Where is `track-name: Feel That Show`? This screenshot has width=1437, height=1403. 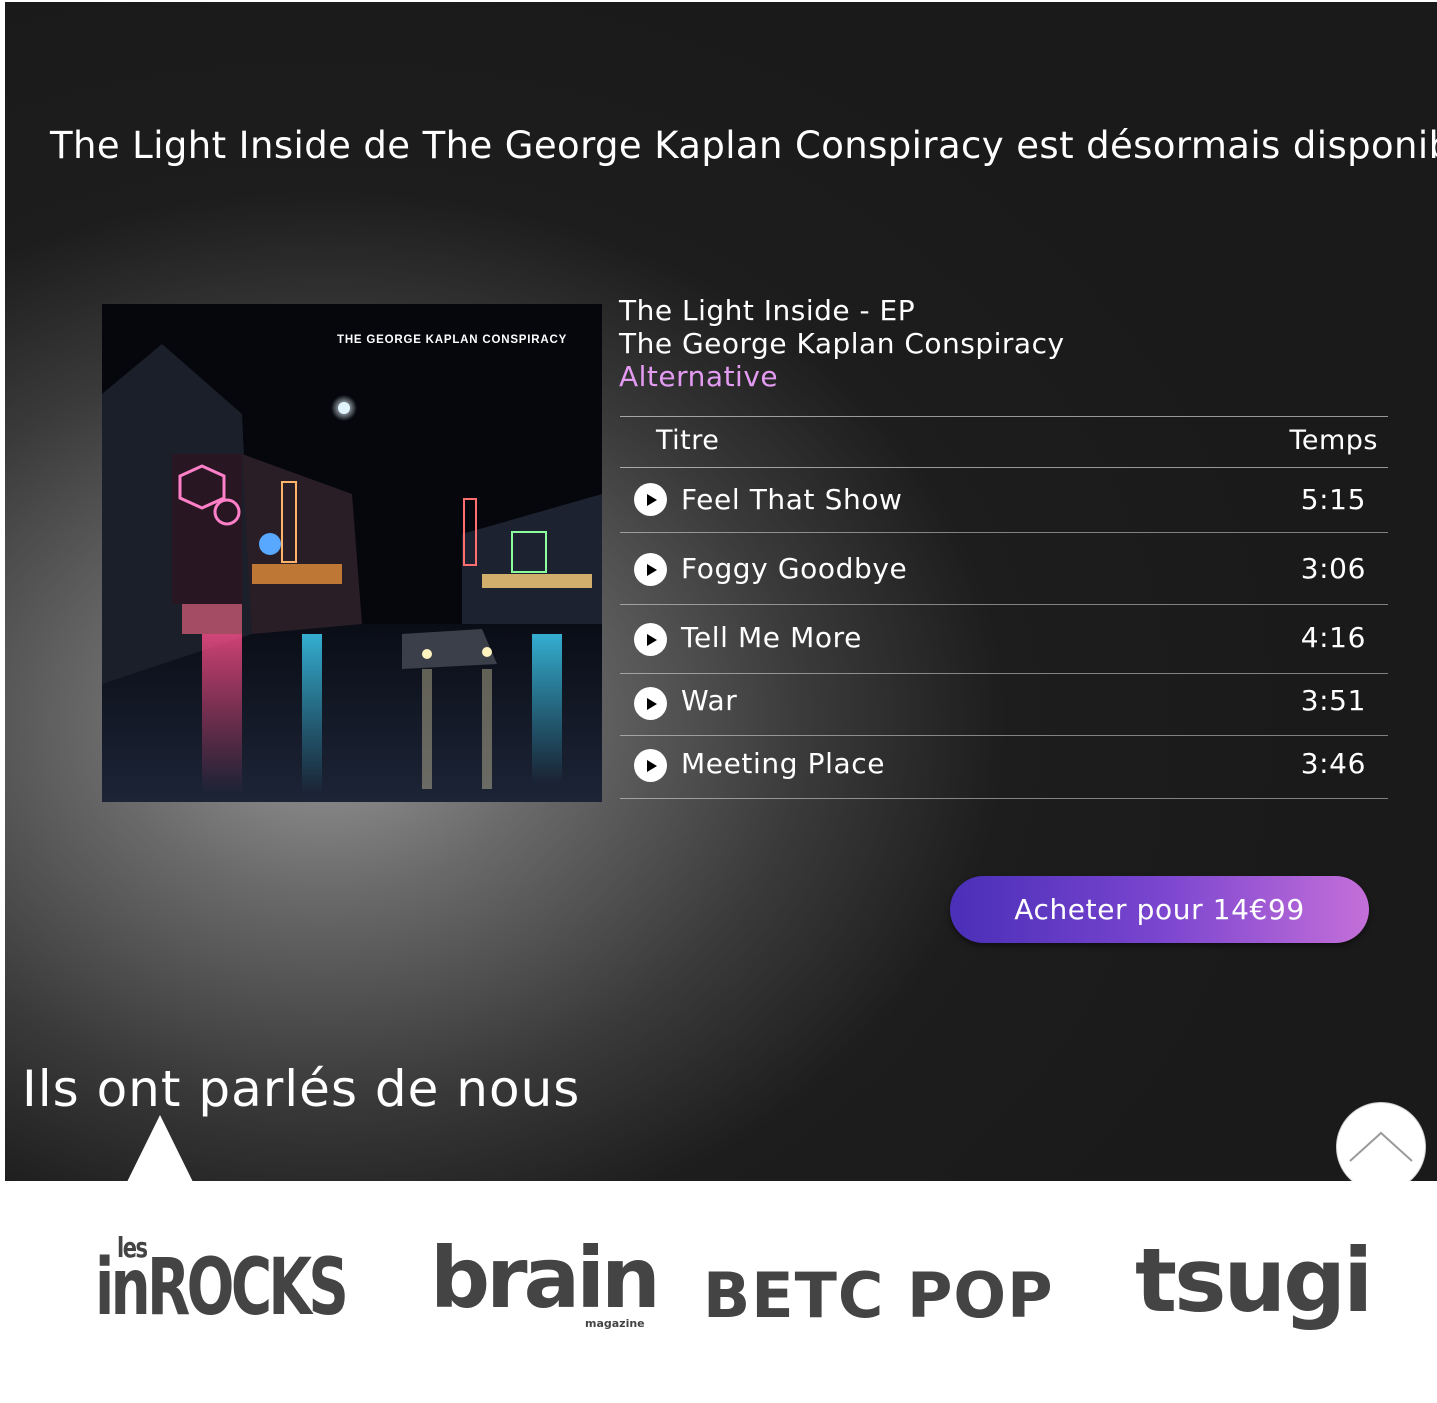 track-name: Feel That Show is located at coordinates (792, 499).